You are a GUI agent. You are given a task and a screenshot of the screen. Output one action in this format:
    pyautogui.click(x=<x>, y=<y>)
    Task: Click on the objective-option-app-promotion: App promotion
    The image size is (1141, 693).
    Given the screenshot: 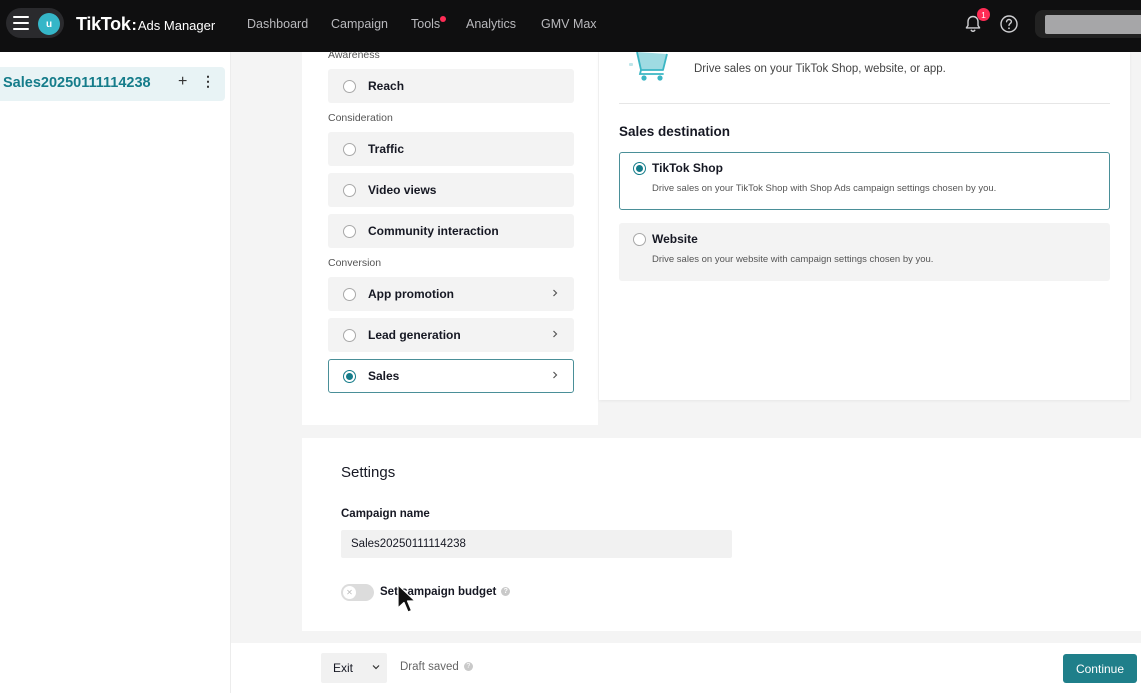 What is the action you would take?
    pyautogui.click(x=451, y=294)
    